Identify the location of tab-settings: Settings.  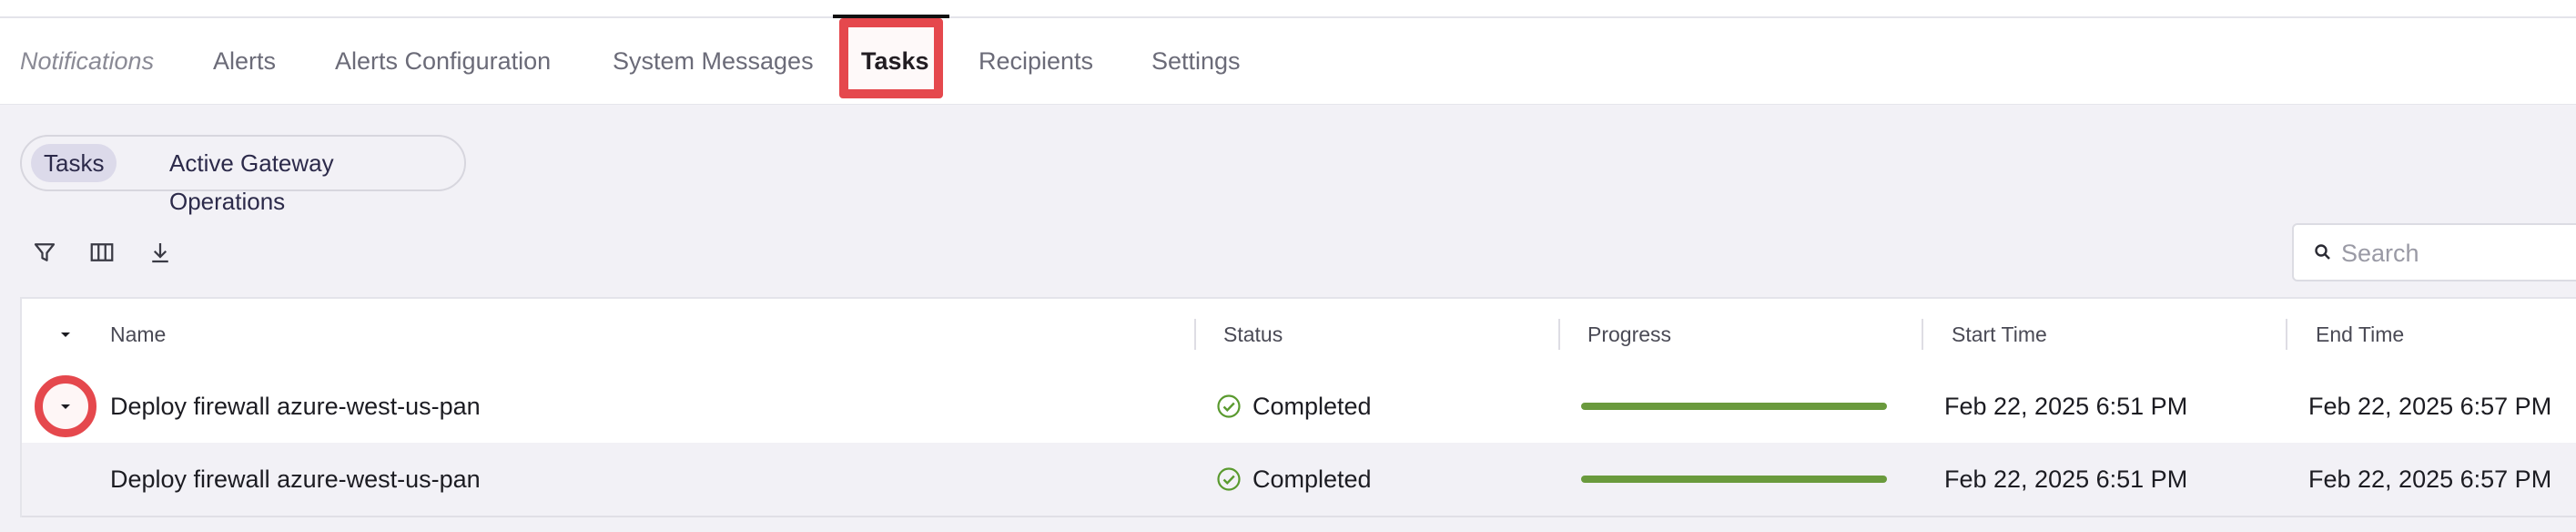
(1196, 61).